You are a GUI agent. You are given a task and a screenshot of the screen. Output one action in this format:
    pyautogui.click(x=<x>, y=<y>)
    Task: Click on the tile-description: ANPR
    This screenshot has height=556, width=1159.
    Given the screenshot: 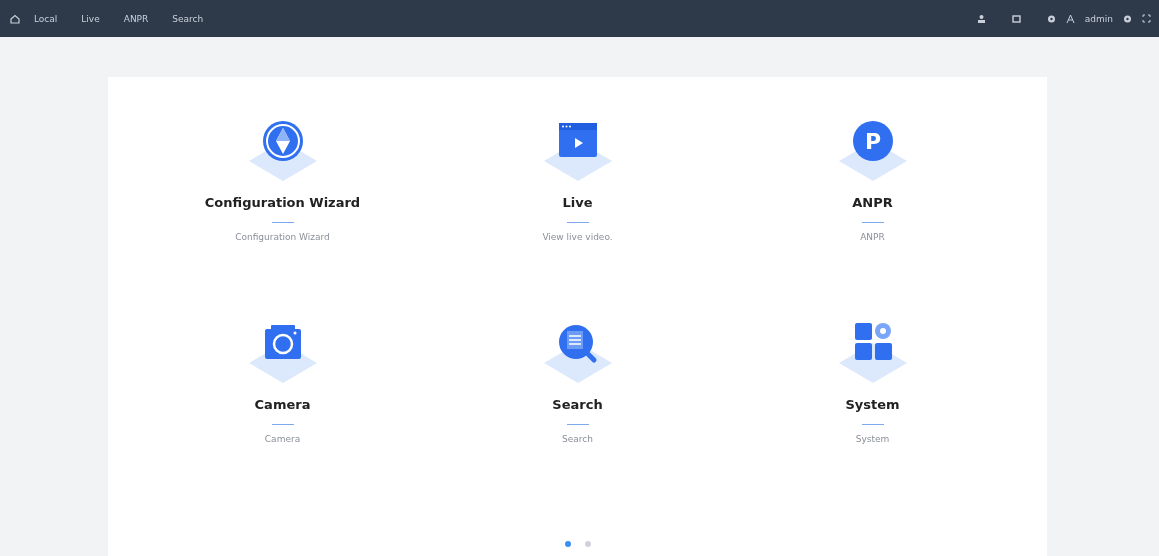 What is the action you would take?
    pyautogui.click(x=872, y=237)
    